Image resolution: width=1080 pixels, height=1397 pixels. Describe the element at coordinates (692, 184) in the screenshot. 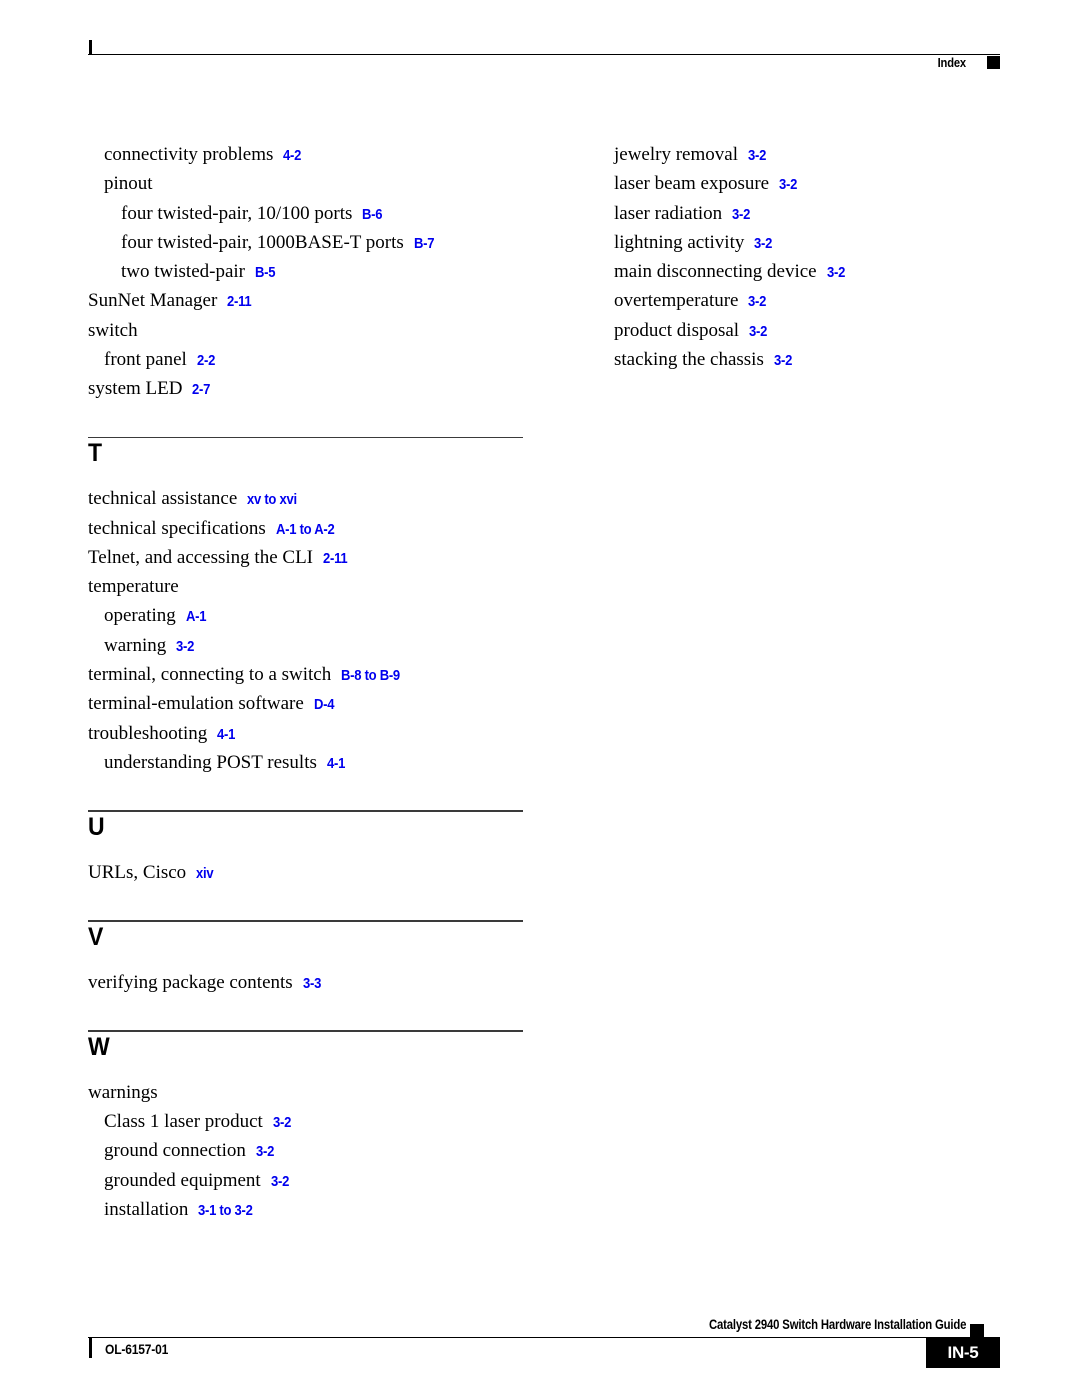

I see `index-entry-term: laser beam exposure` at that location.